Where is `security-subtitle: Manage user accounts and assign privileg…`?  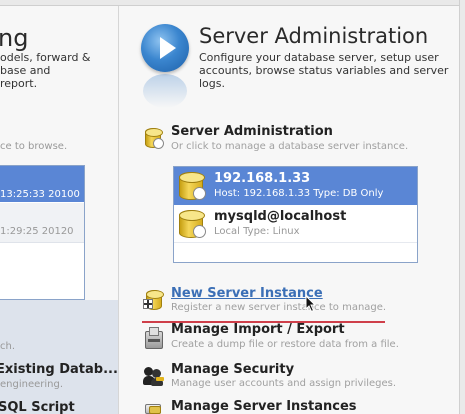 security-subtitle: Manage user accounts and assign privileg… is located at coordinates (284, 383).